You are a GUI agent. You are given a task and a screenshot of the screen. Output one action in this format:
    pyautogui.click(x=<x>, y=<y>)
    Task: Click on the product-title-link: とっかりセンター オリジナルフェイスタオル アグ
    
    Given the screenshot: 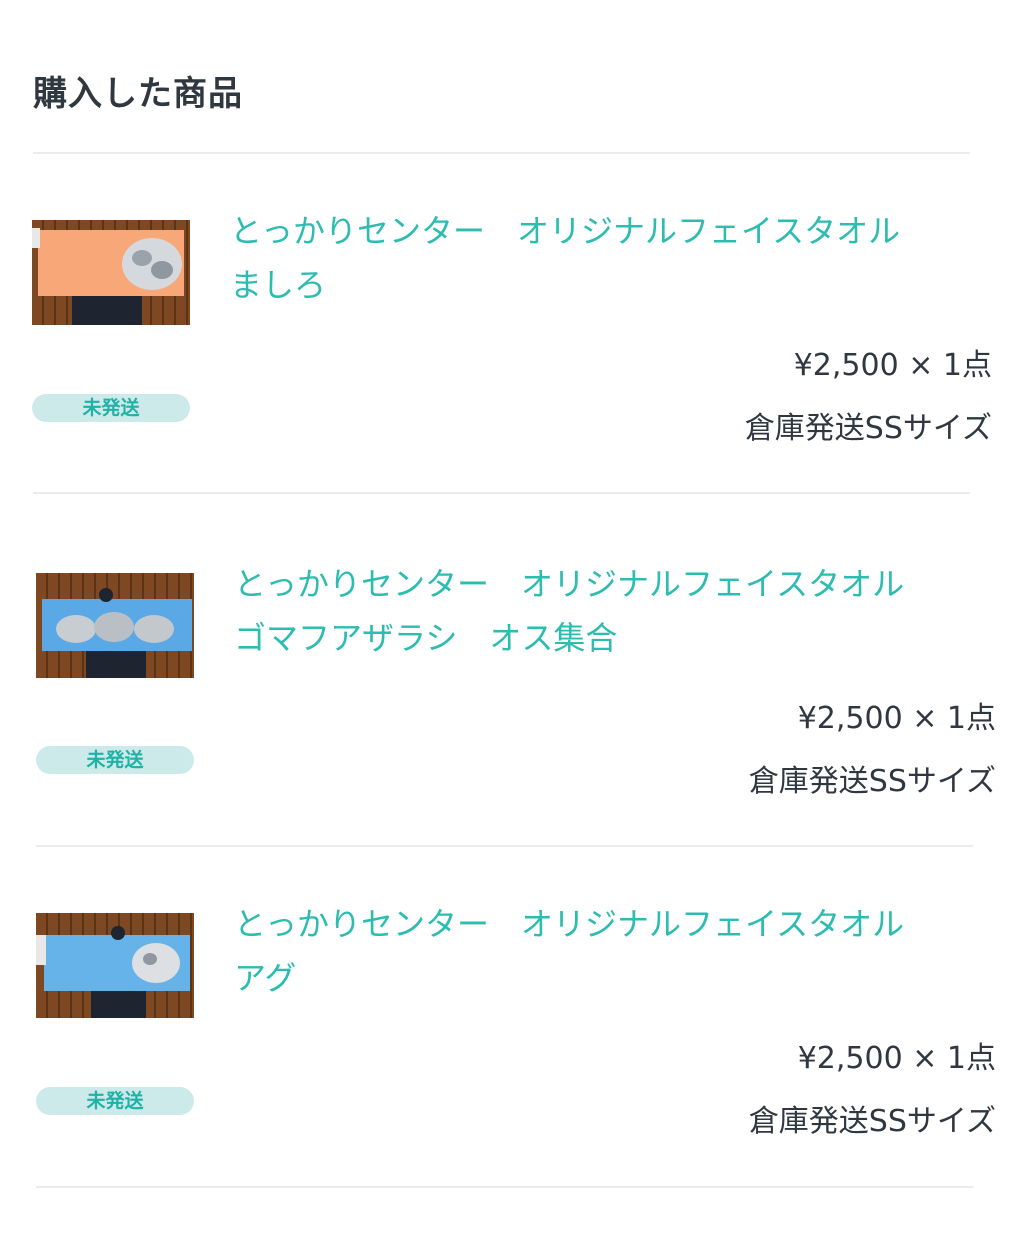 What is the action you would take?
    pyautogui.click(x=594, y=951)
    